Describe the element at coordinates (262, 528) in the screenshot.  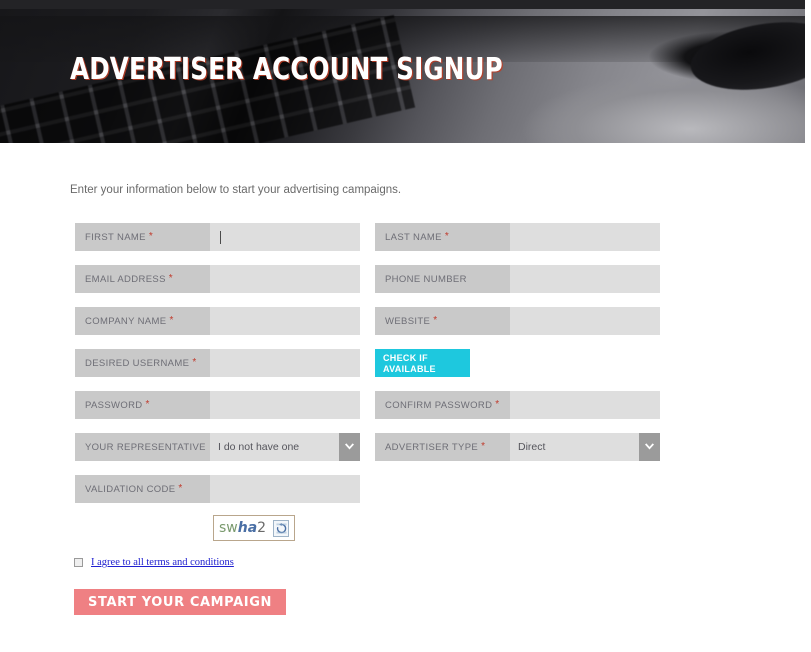
I see `captcha-part3: 2` at that location.